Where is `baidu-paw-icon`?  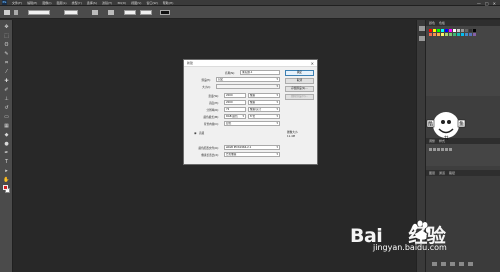
baidu-paw-icon is located at coordinates (421, 230).